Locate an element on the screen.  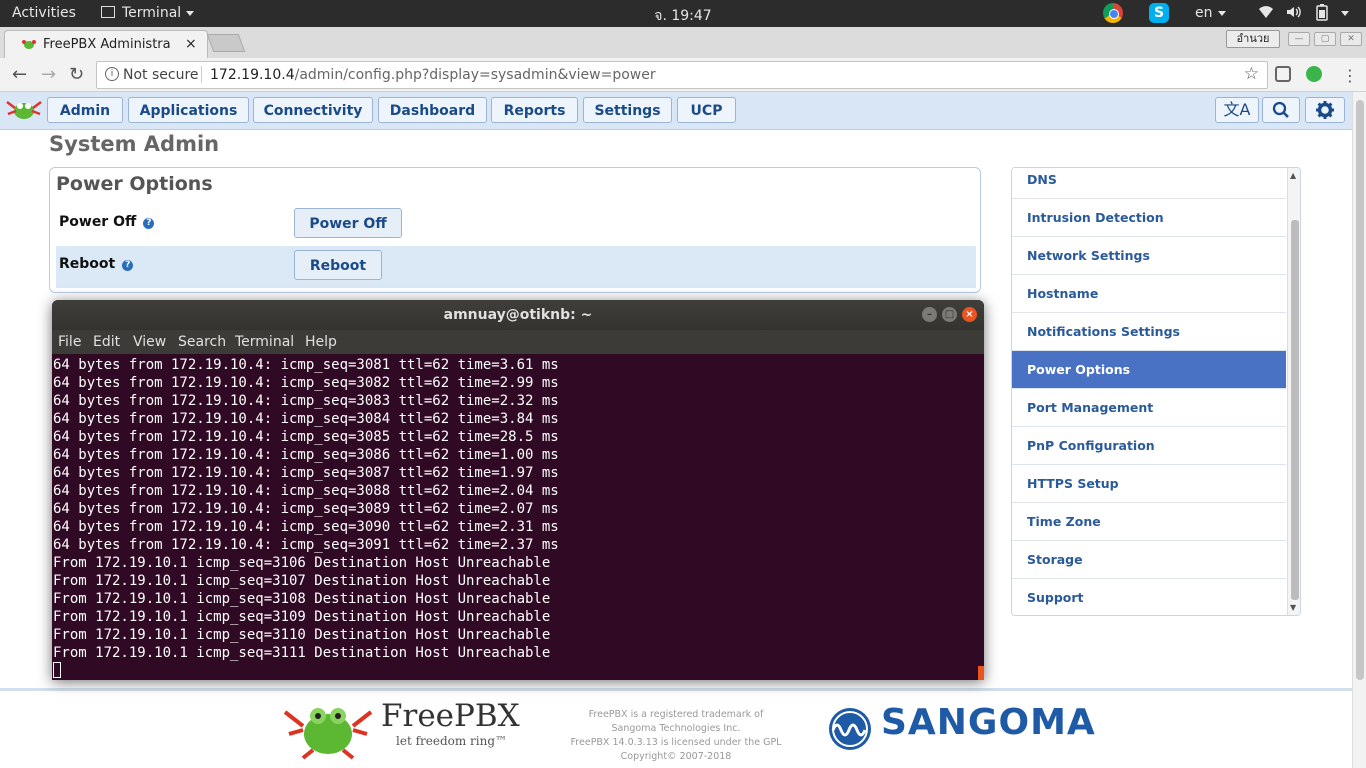
sidebar-item-dns: DNS is located at coordinates (1149, 183).